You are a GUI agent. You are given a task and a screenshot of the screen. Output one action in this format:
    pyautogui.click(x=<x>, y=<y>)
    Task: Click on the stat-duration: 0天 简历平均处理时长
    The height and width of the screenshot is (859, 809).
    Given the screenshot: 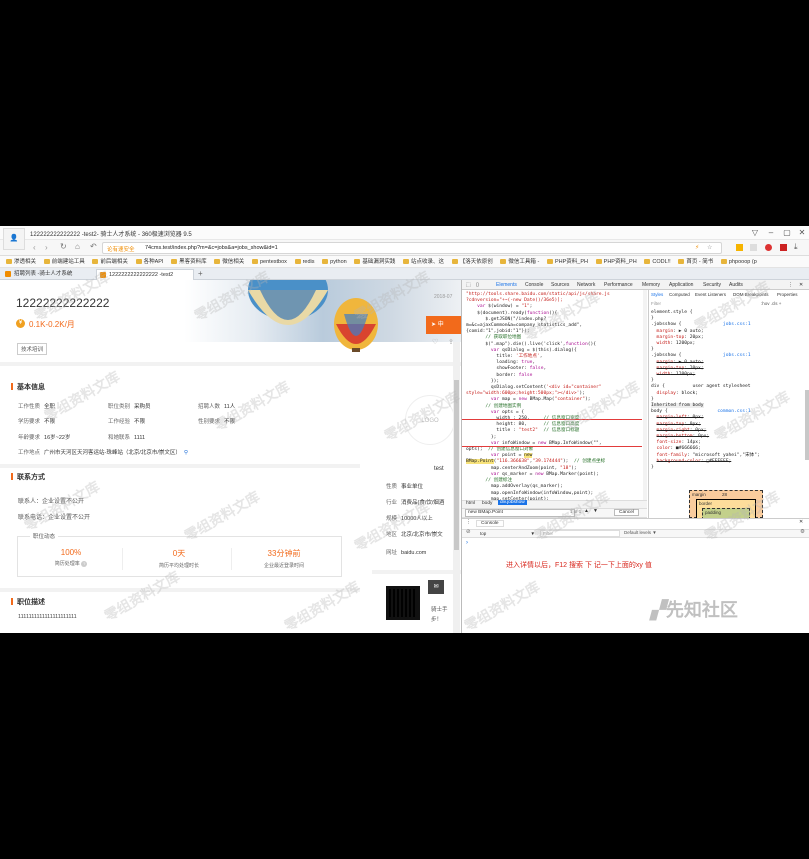 What is the action you would take?
    pyautogui.click(x=179, y=558)
    